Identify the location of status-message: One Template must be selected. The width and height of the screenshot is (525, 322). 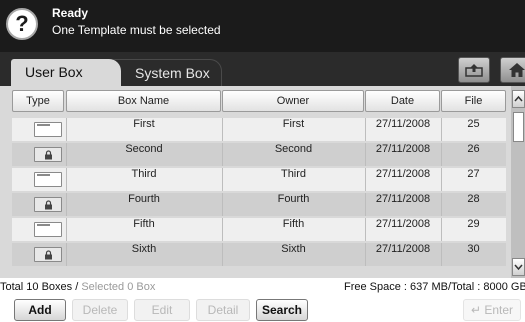
(136, 30).